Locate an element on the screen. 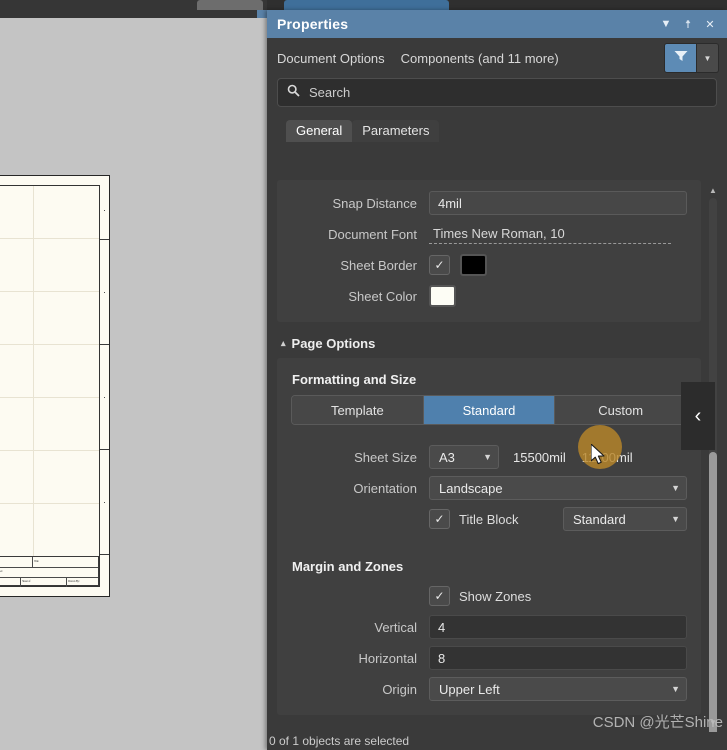  row-document-font: Document Font Times New Roman, 10 is located at coordinates (489, 234).